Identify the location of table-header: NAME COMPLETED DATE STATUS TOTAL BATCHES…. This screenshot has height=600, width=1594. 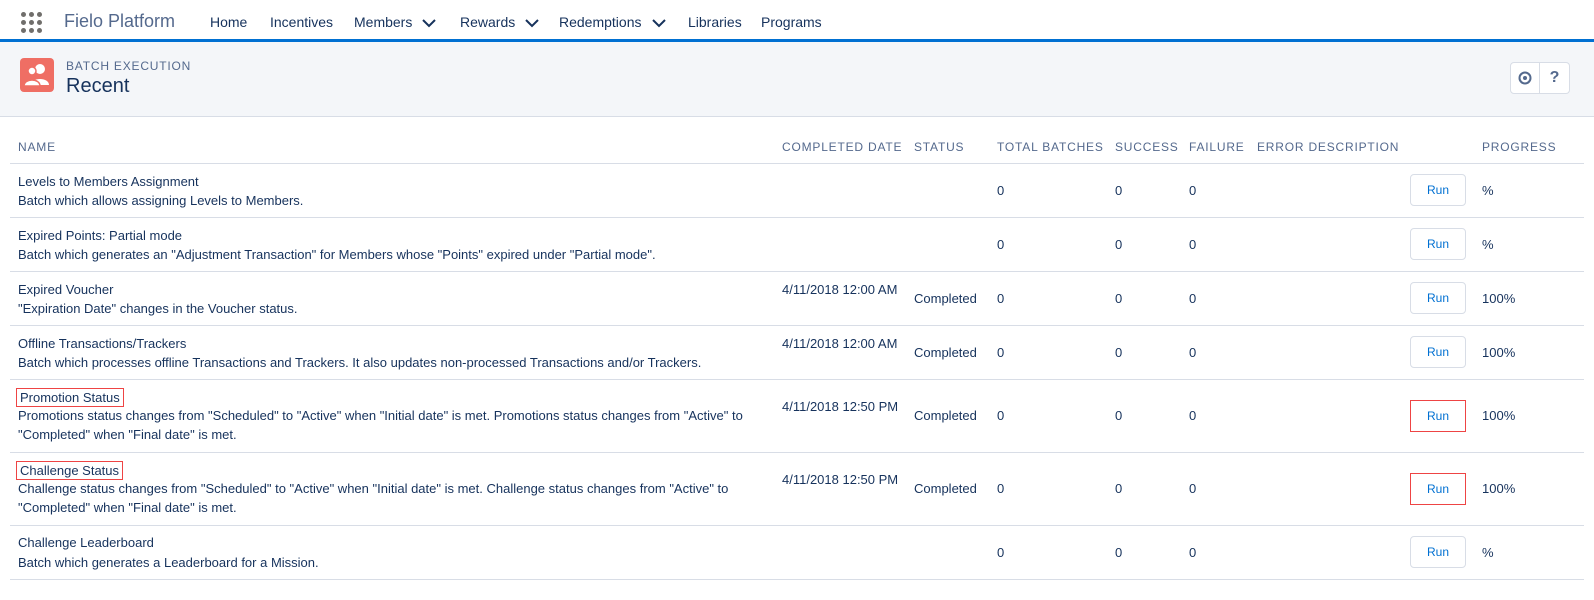
(797, 140).